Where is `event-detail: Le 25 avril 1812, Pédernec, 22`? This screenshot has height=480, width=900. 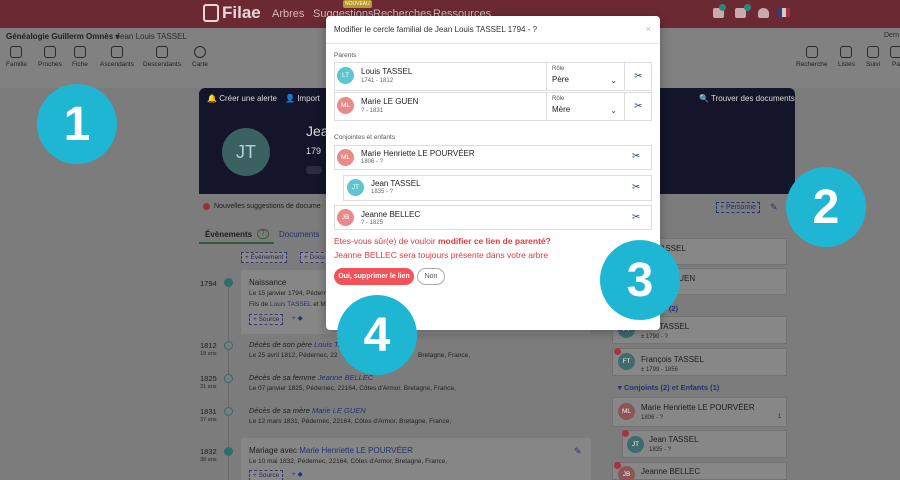
event-detail: Le 25 avril 1812, Pédernec, 22 is located at coordinates (293, 355).